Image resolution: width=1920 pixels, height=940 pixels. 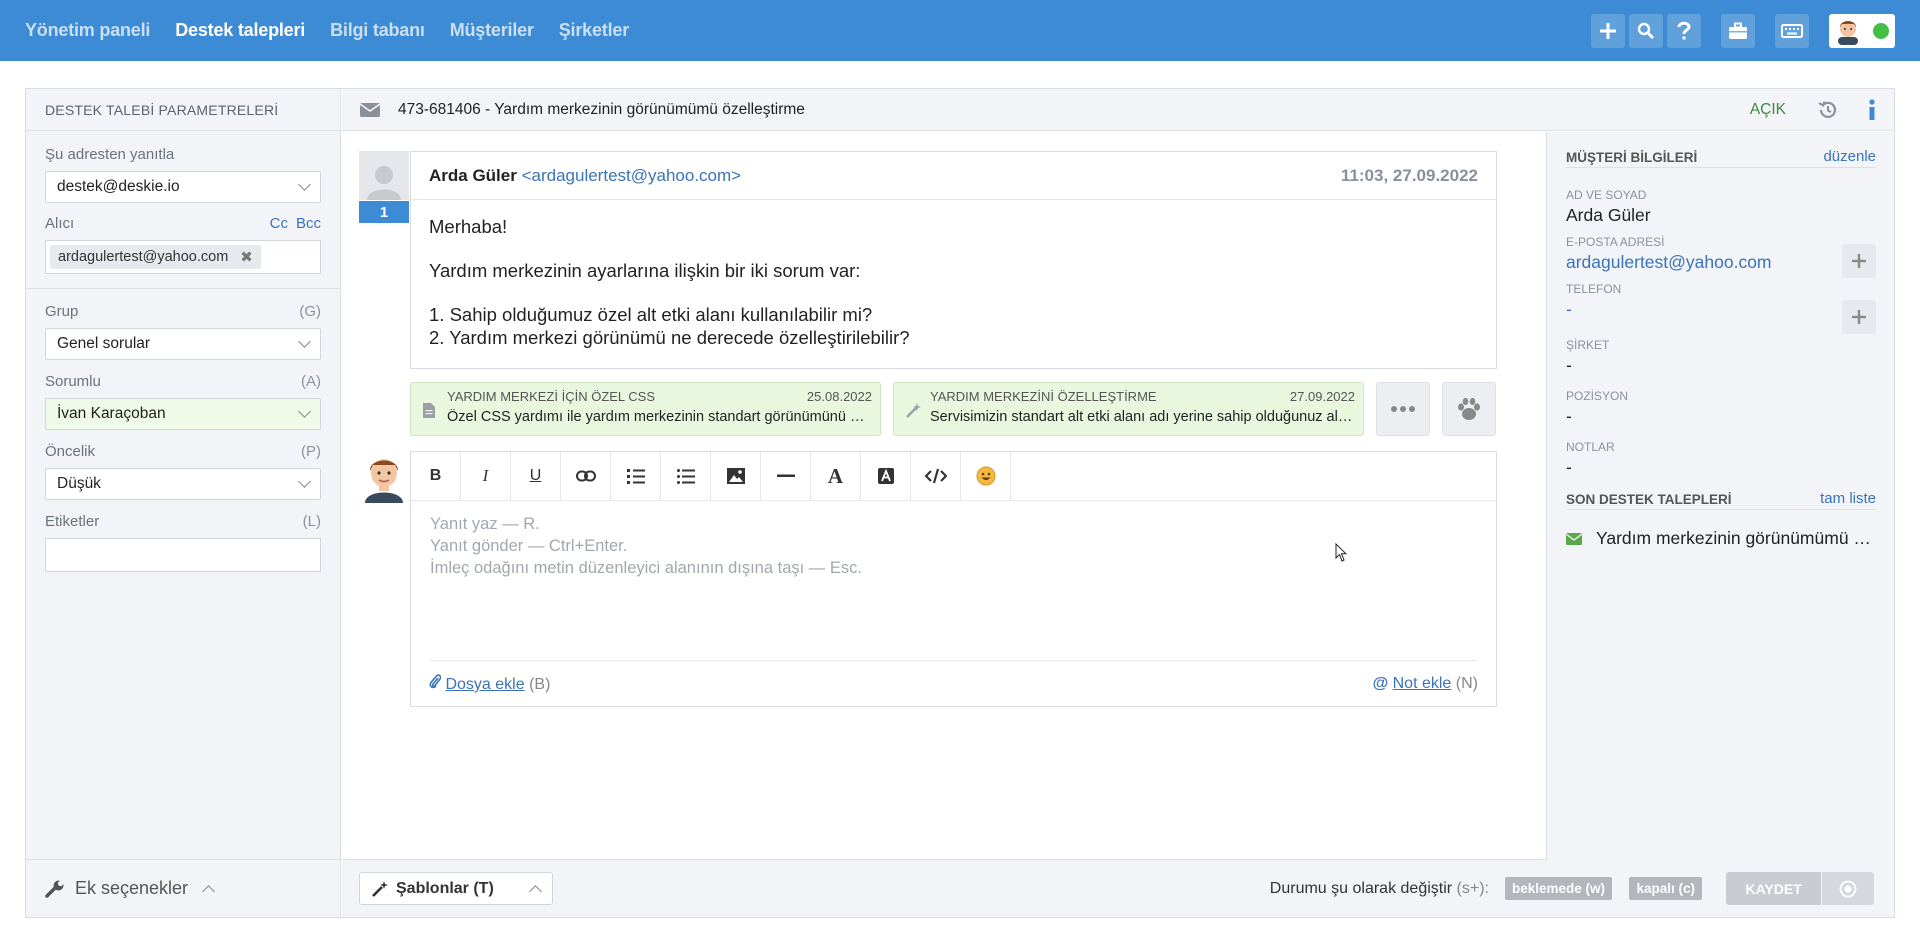 What do you see at coordinates (1422, 683) in the screenshot?
I see `add-note-link: Not ekle` at bounding box center [1422, 683].